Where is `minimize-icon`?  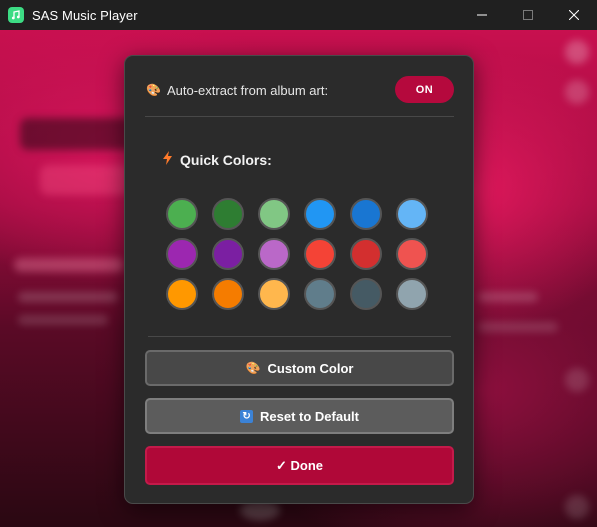
minimize-icon is located at coordinates (482, 15).